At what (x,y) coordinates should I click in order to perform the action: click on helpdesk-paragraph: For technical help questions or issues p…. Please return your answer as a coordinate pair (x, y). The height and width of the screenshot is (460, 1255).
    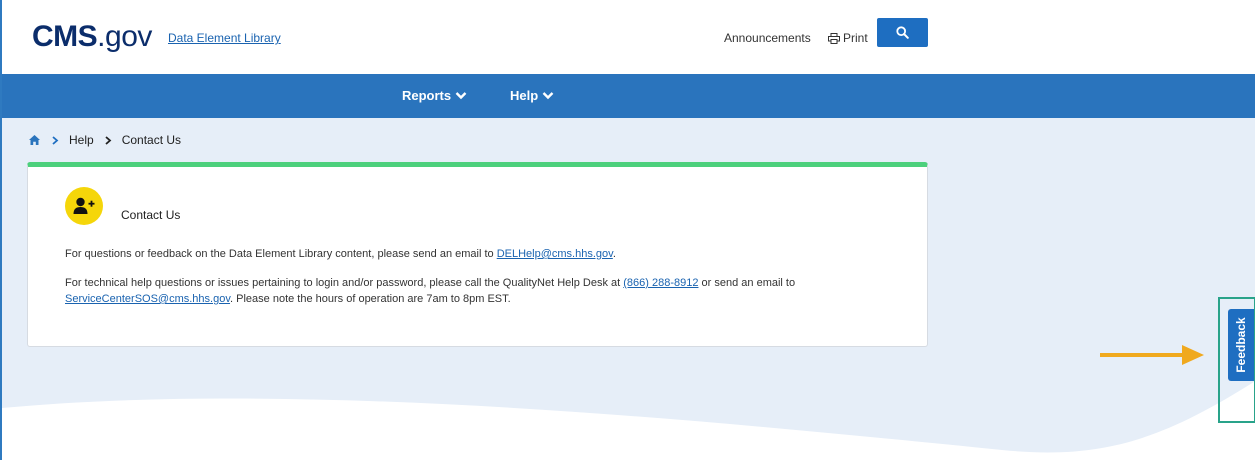
    Looking at the image, I should click on (495, 291).